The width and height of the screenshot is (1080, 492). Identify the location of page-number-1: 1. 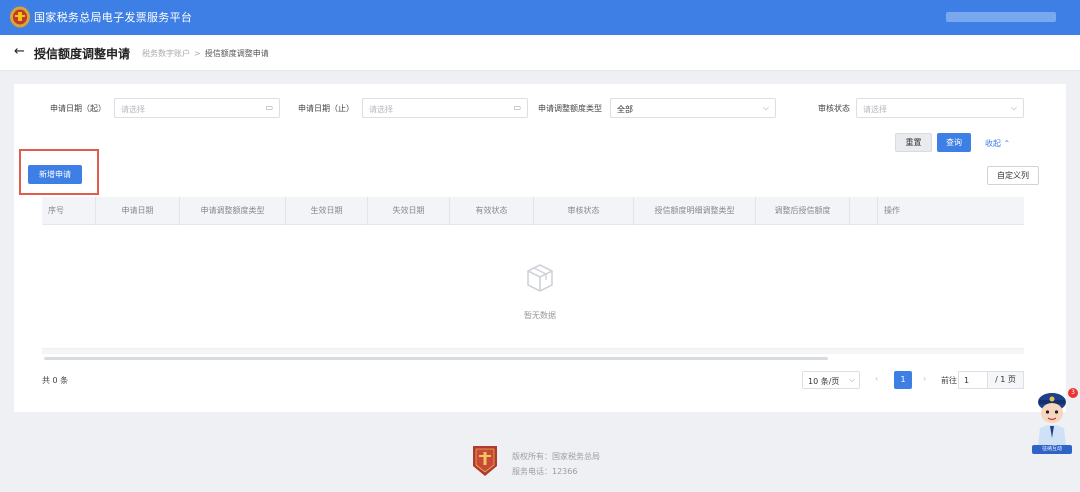
(903, 380).